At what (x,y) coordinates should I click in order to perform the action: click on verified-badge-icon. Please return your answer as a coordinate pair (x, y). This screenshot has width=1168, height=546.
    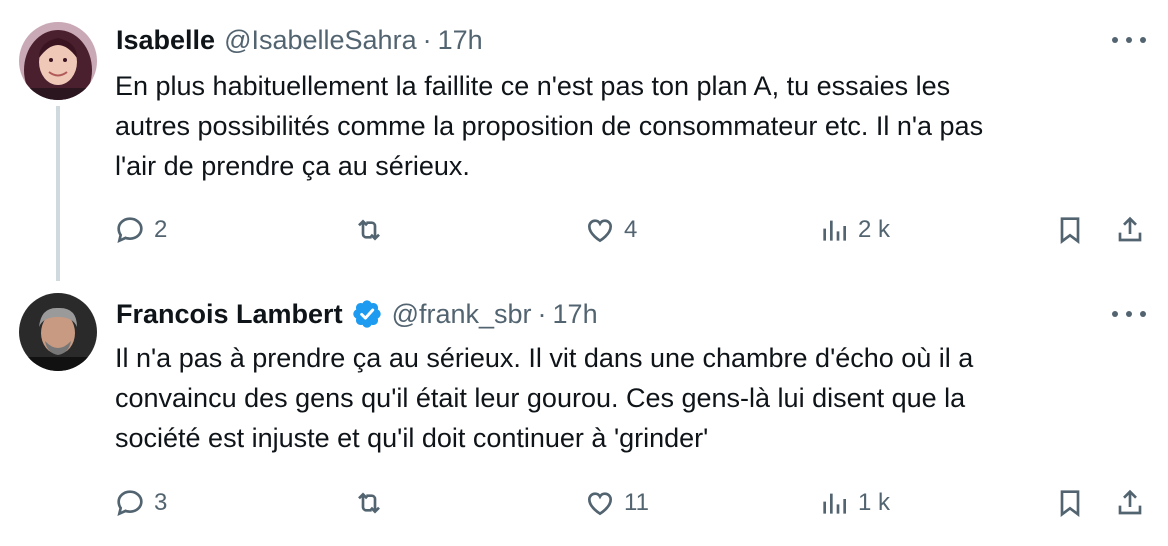
    Looking at the image, I should click on (367, 314).